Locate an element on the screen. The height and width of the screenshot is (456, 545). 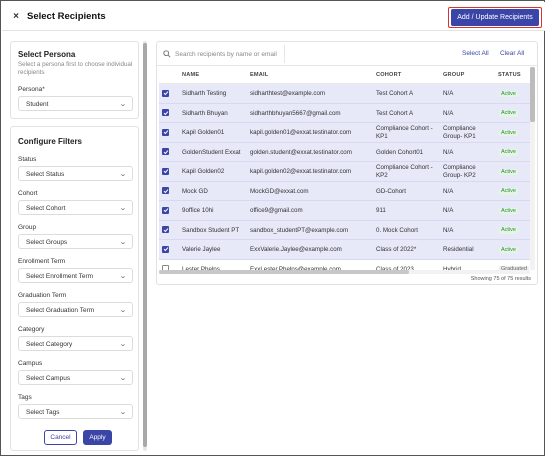
cancel-button: Cancel is located at coordinates (60, 437).